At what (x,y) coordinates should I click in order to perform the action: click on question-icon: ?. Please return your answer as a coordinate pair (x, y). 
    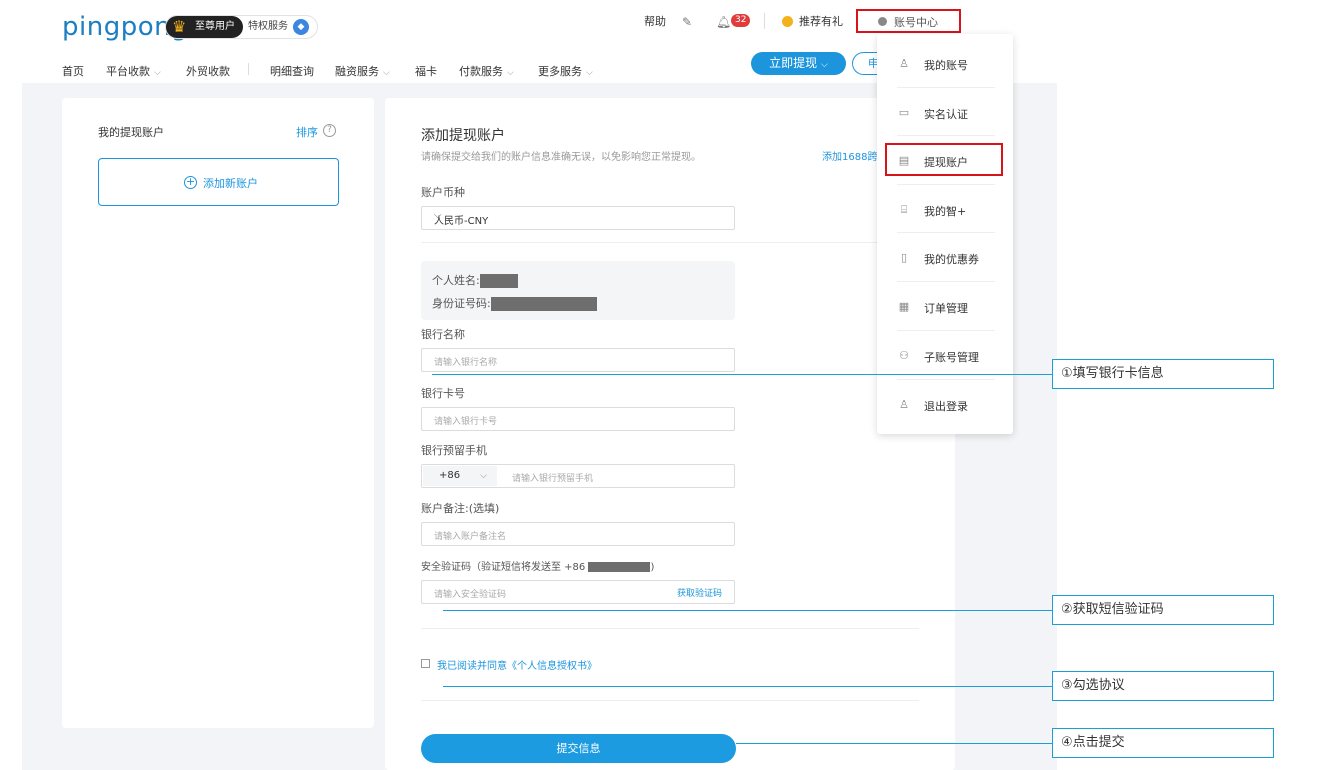
    Looking at the image, I should click on (329, 130).